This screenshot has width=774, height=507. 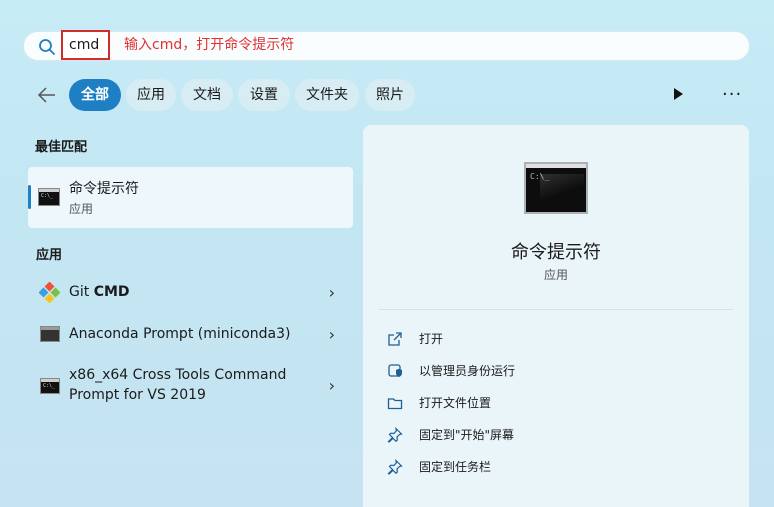 I want to click on search-icon, so click(x=47, y=47).